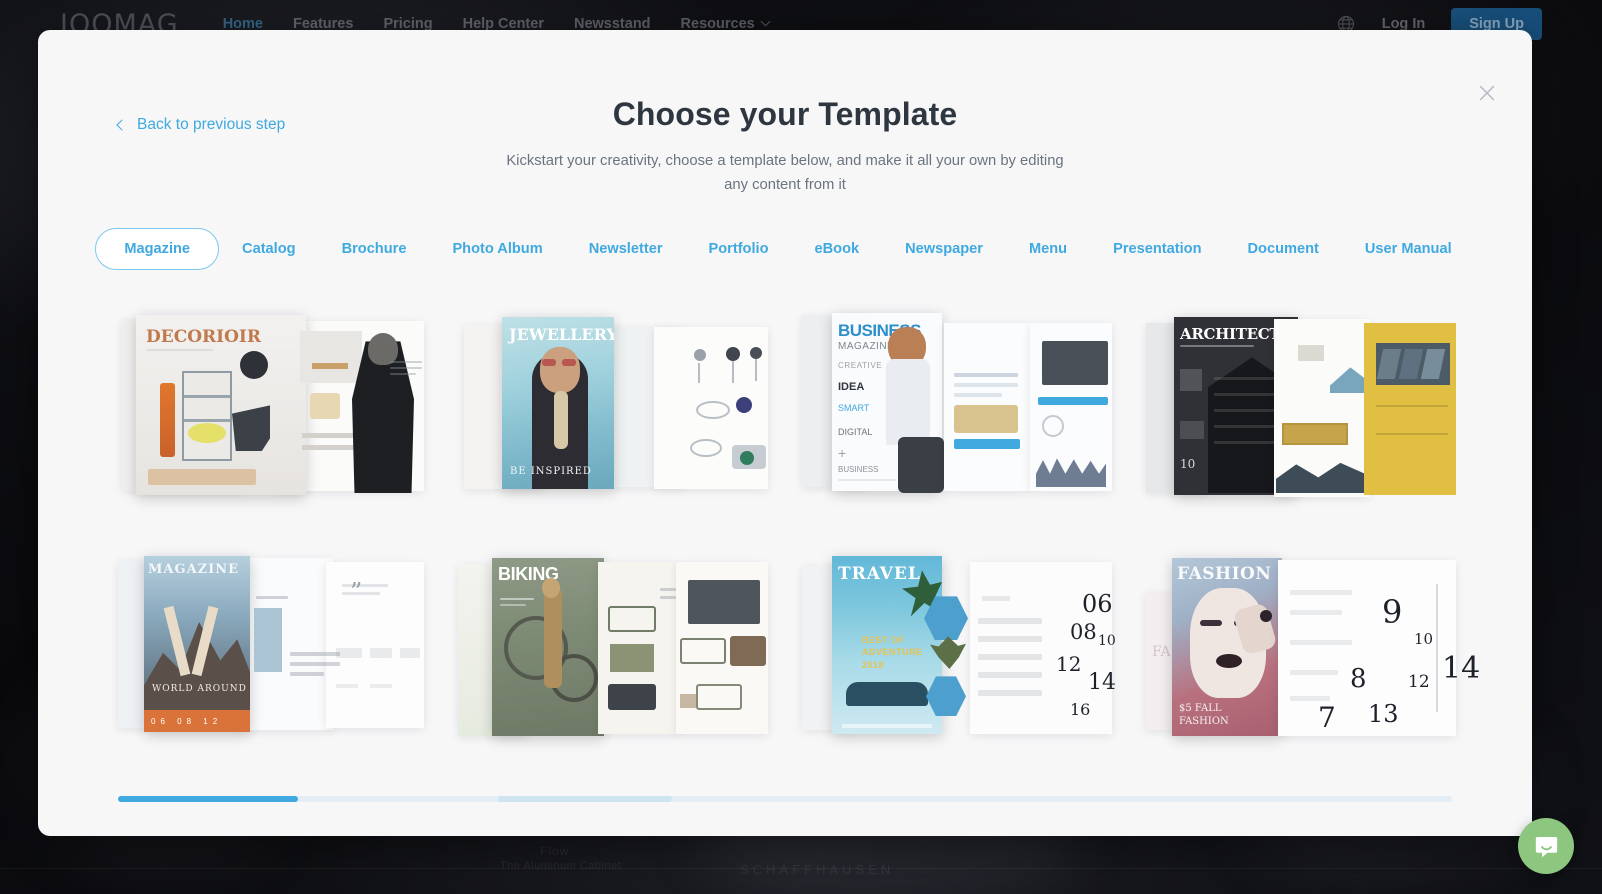  Describe the element at coordinates (1283, 249) in the screenshot. I see `tab-document: Document` at that location.